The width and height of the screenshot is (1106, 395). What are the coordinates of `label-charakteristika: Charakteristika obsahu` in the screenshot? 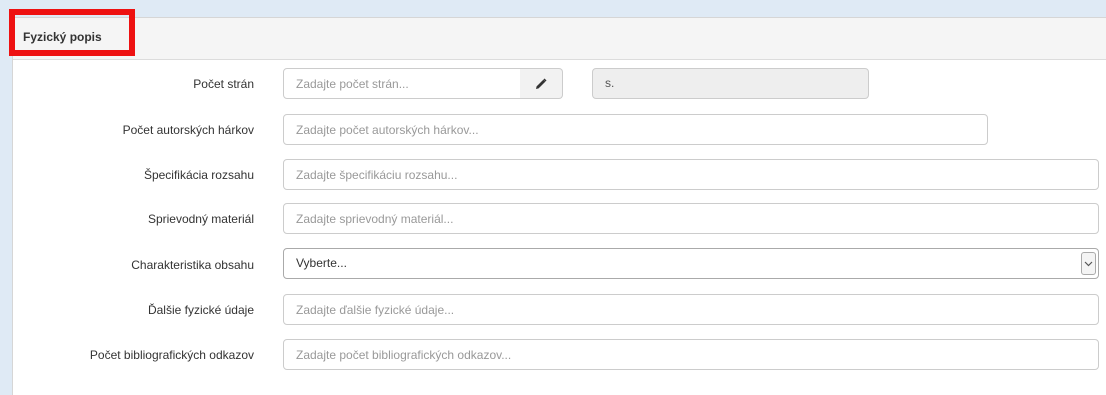 It's located at (192, 265).